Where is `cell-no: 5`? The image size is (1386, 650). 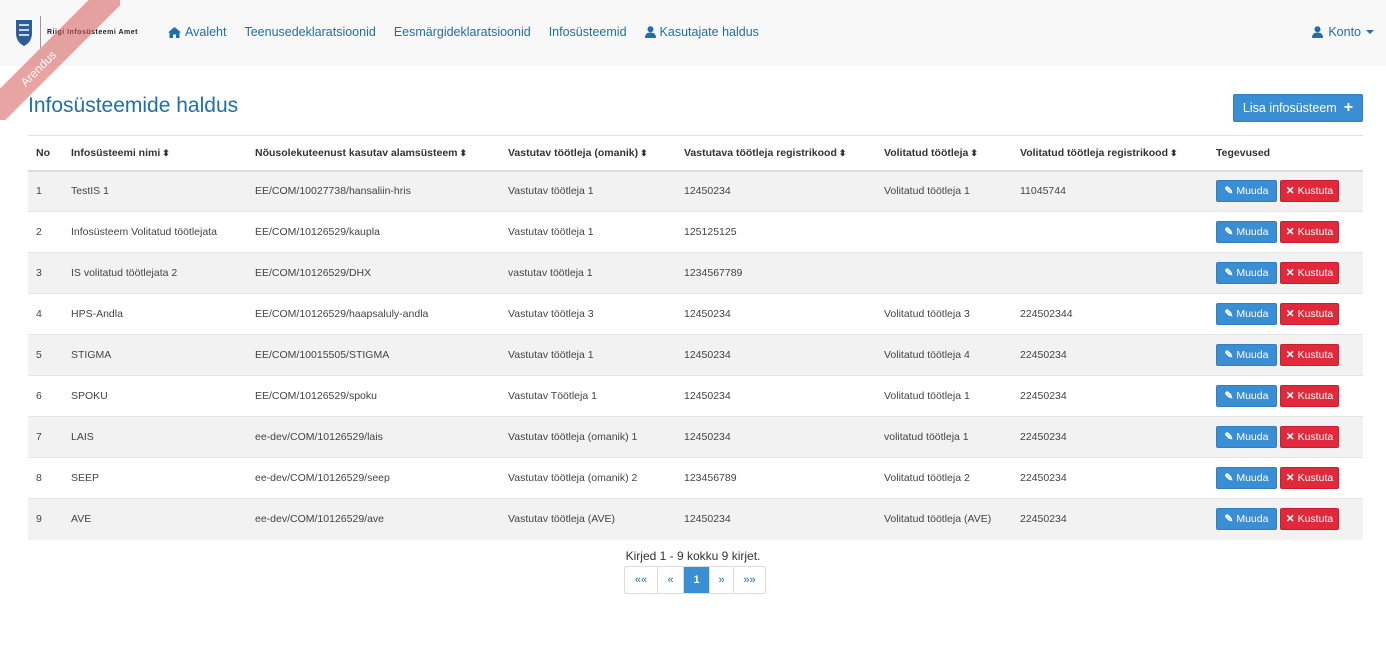 cell-no: 5 is located at coordinates (45, 355).